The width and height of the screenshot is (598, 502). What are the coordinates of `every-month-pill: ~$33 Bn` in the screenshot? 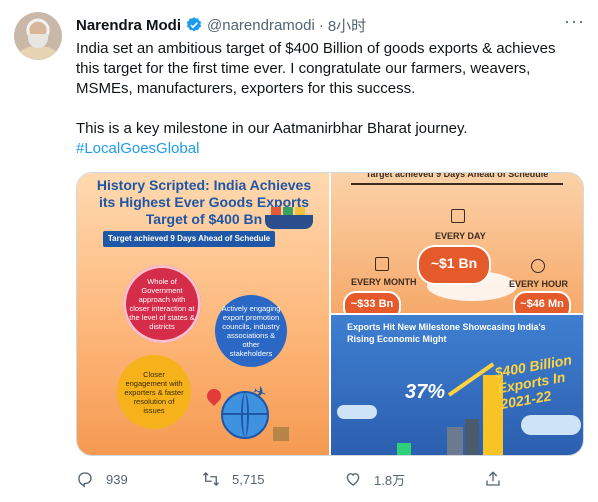 It's located at (372, 302).